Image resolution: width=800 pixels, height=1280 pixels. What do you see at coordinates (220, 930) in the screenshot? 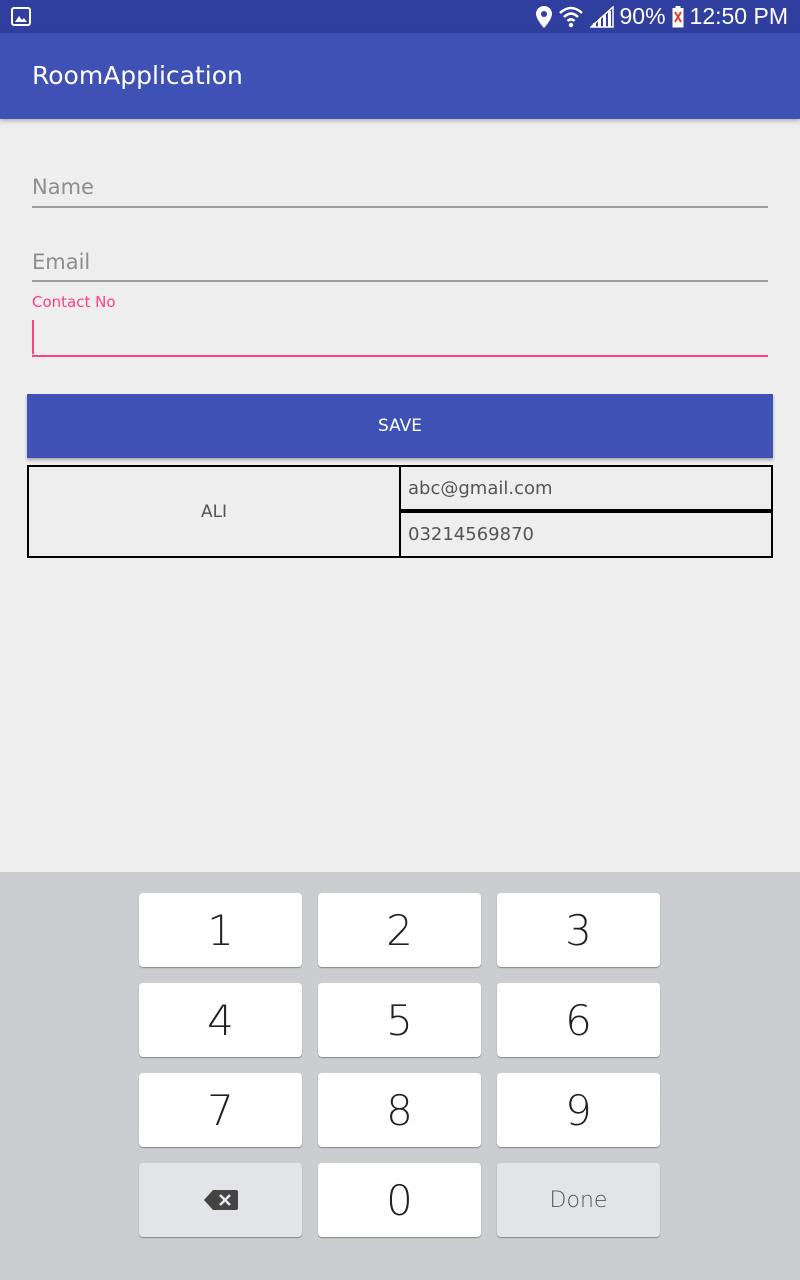
I see `key-1: 1` at bounding box center [220, 930].